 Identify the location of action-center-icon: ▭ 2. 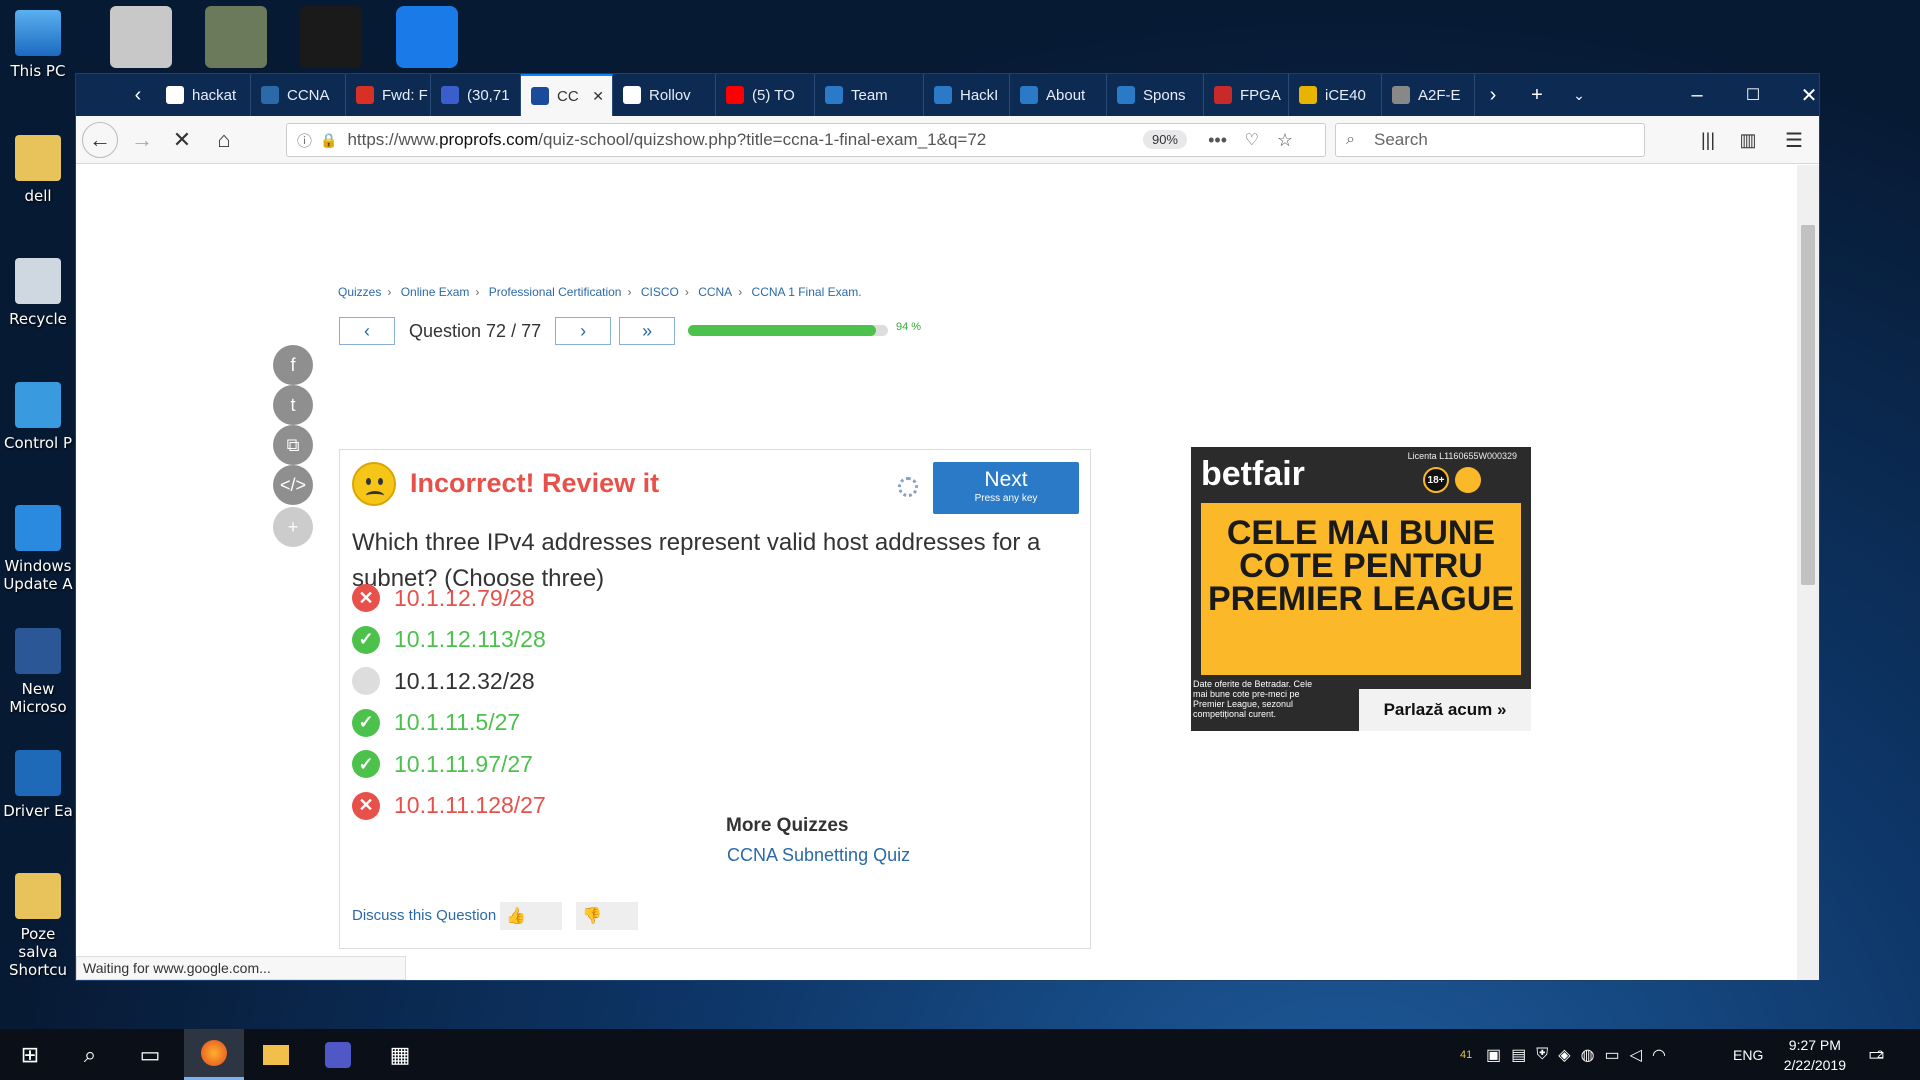
(1876, 1054).